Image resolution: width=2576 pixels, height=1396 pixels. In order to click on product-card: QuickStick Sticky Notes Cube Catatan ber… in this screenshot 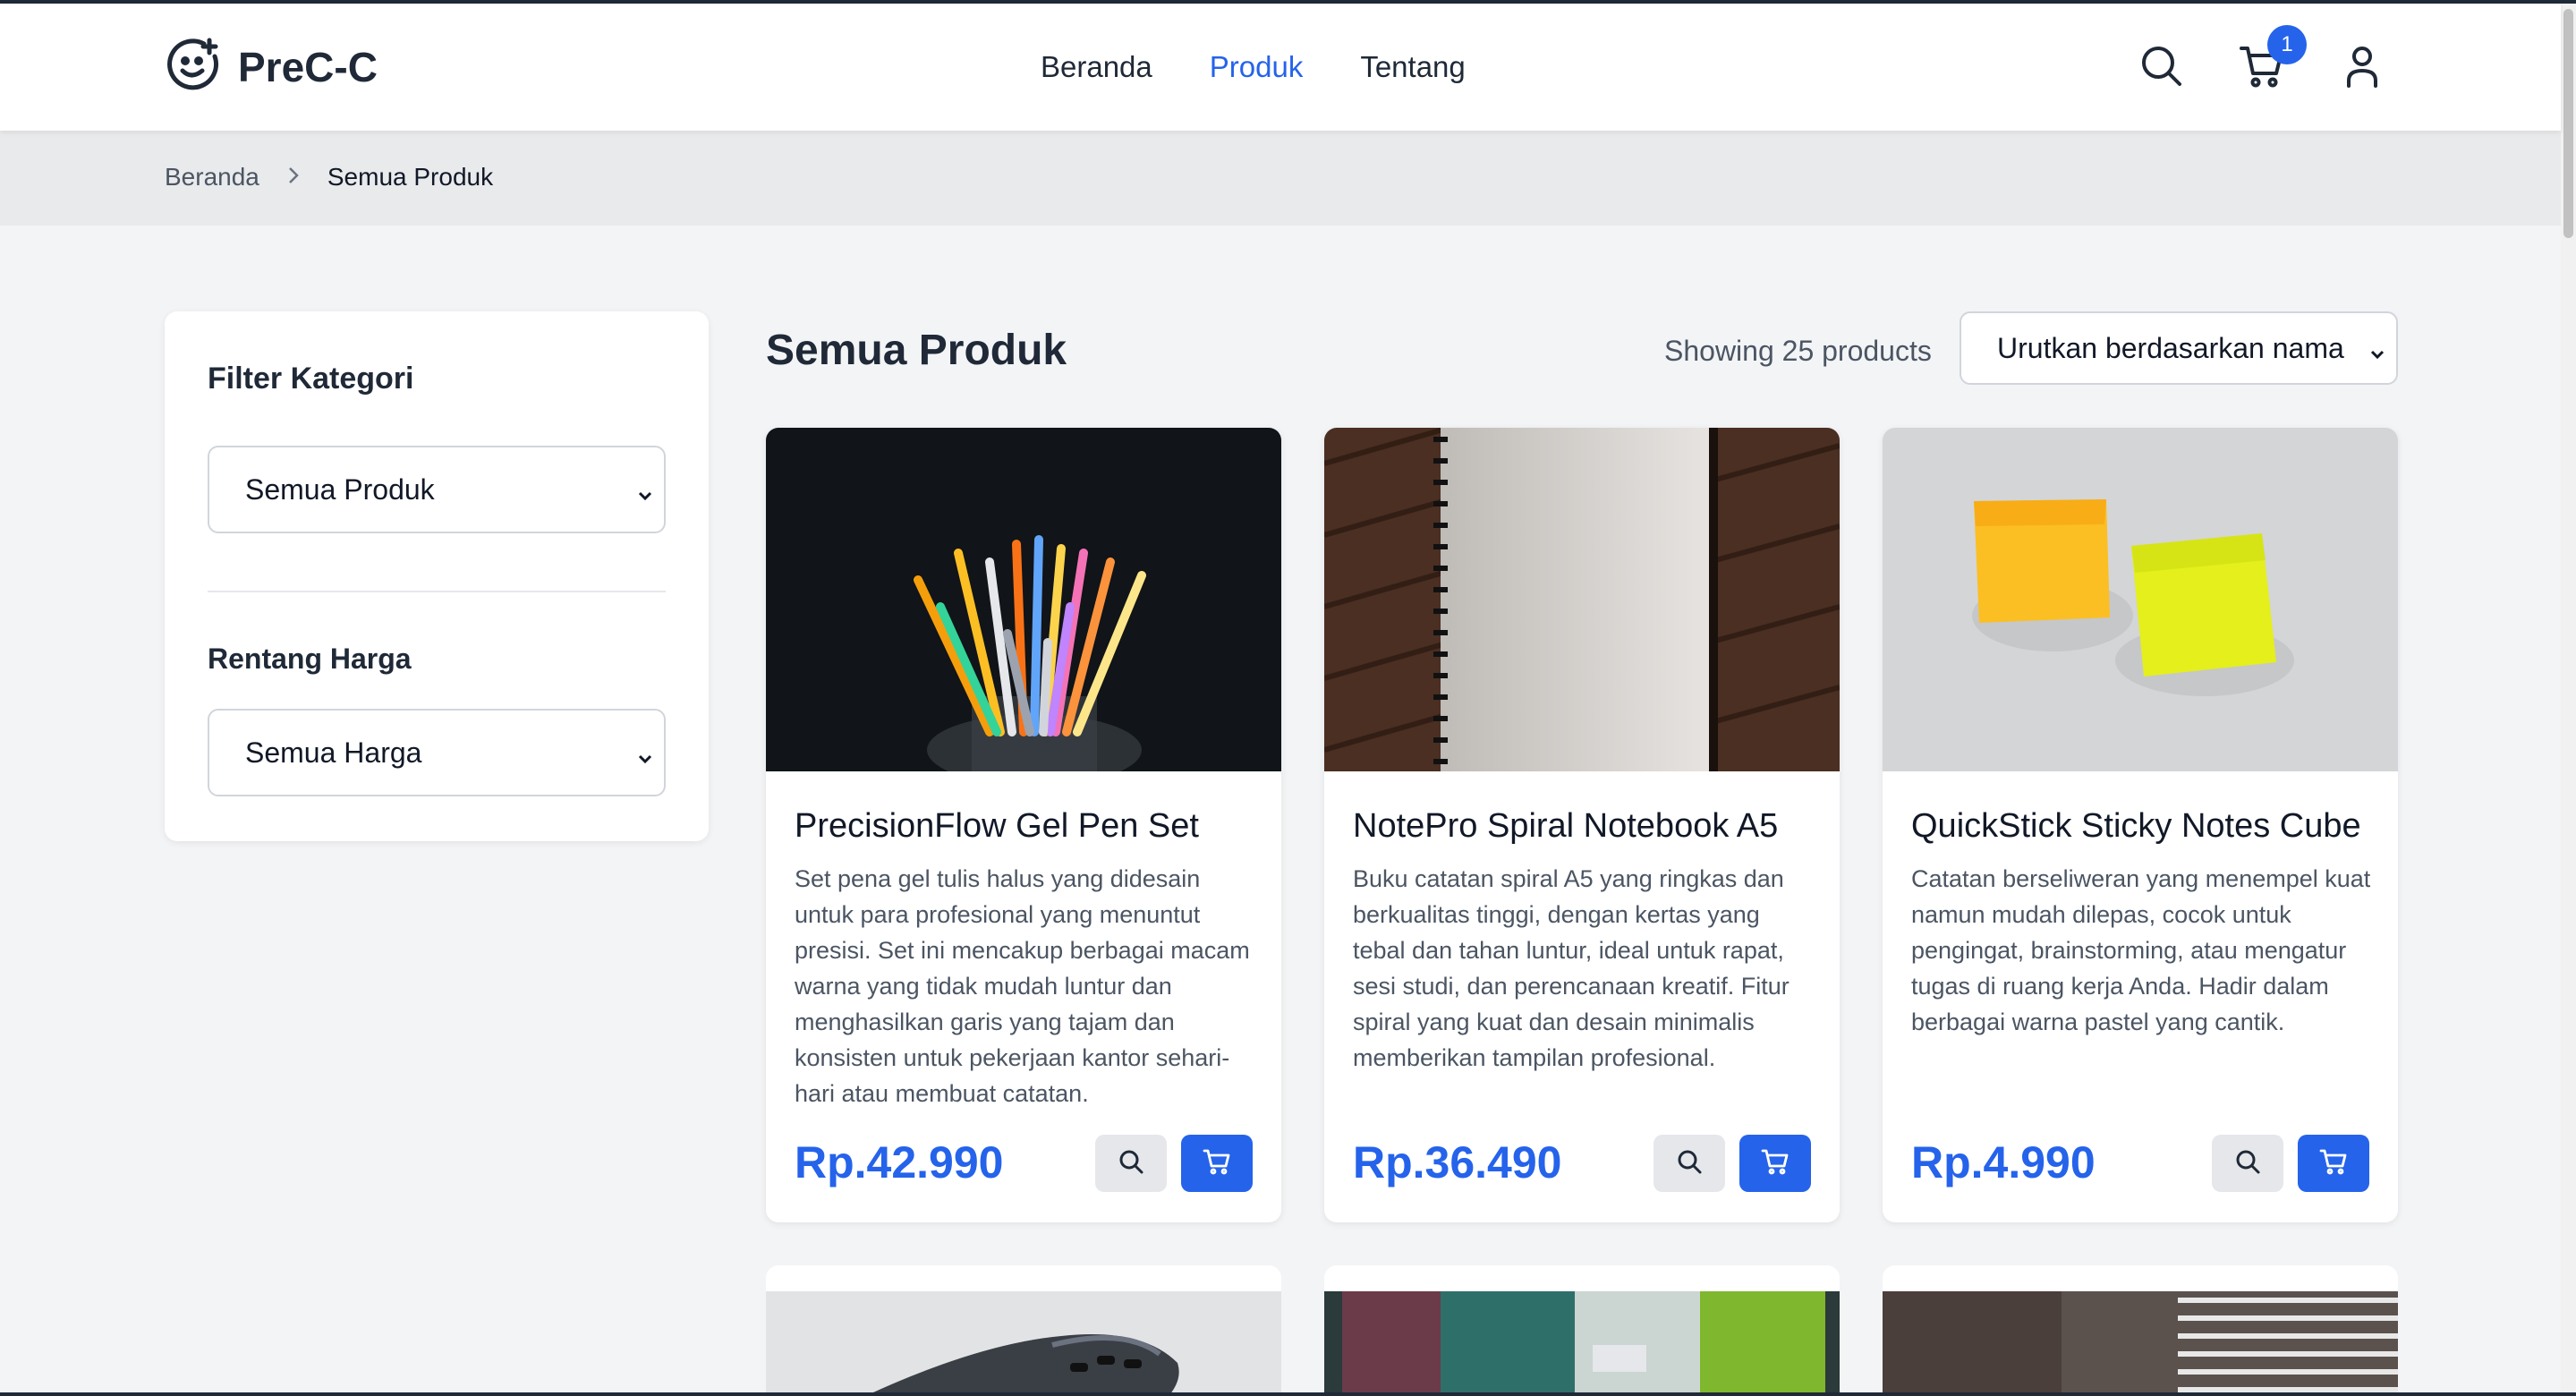, I will do `click(2140, 825)`.